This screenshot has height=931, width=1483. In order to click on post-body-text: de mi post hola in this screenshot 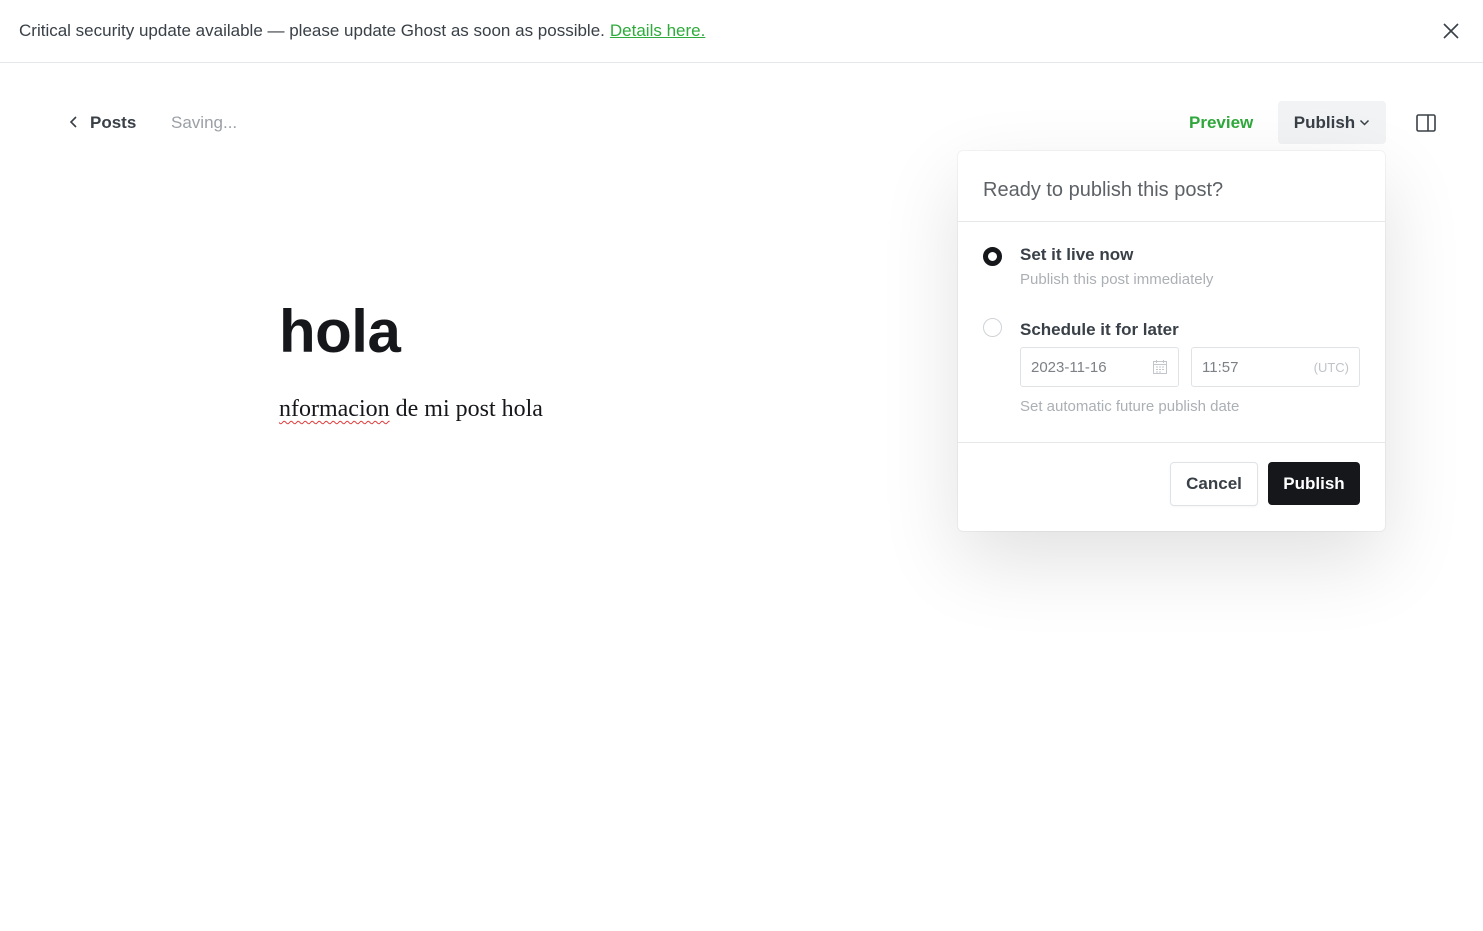, I will do `click(466, 409)`.